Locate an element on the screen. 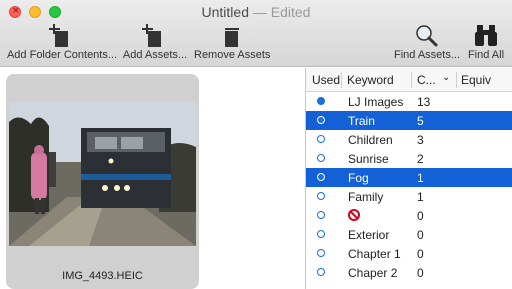 The width and height of the screenshot is (512, 289). table-row: Sunrise 2 is located at coordinates (409, 158).